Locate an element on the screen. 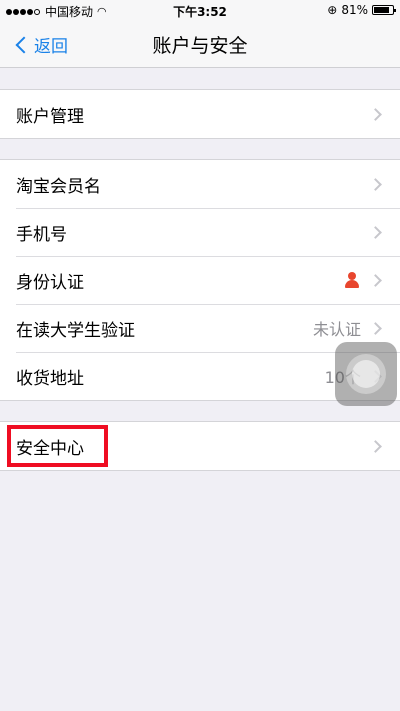 This screenshot has width=400, height=711. row-value: 未认证 is located at coordinates (336, 329).